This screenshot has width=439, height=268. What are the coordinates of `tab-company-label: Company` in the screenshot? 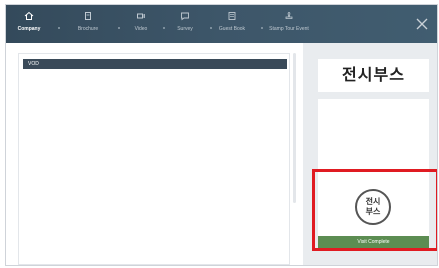 It's located at (29, 29).